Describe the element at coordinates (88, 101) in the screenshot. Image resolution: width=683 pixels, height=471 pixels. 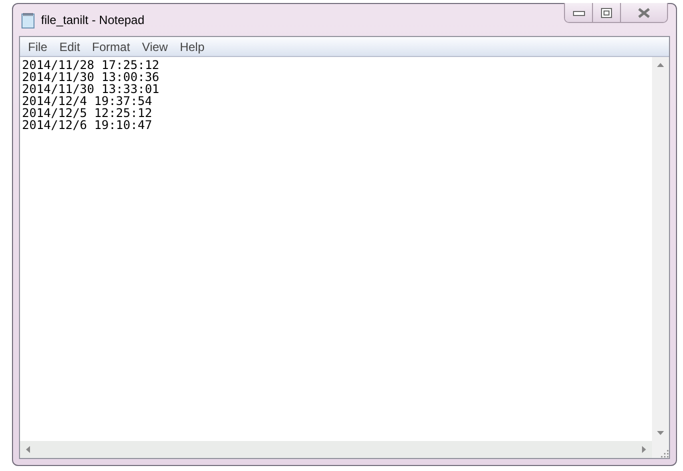
I see `text-line: 2014/12/4 19:37:54` at that location.